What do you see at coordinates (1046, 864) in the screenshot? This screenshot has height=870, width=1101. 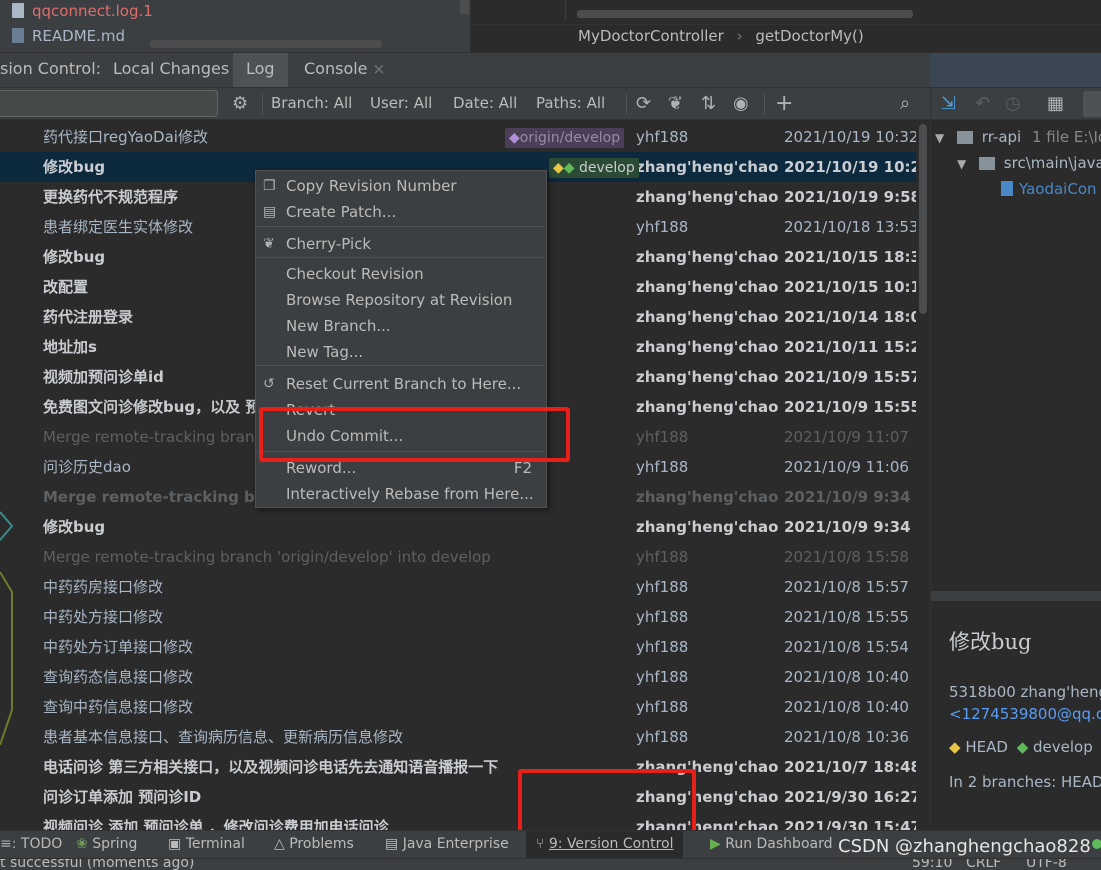 I see `file-encoding: UTF-8` at bounding box center [1046, 864].